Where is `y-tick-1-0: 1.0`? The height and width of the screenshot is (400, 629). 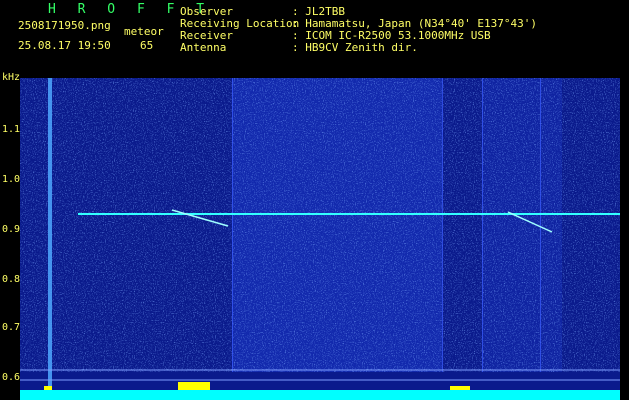 y-tick-1-0: 1.0 is located at coordinates (11, 179).